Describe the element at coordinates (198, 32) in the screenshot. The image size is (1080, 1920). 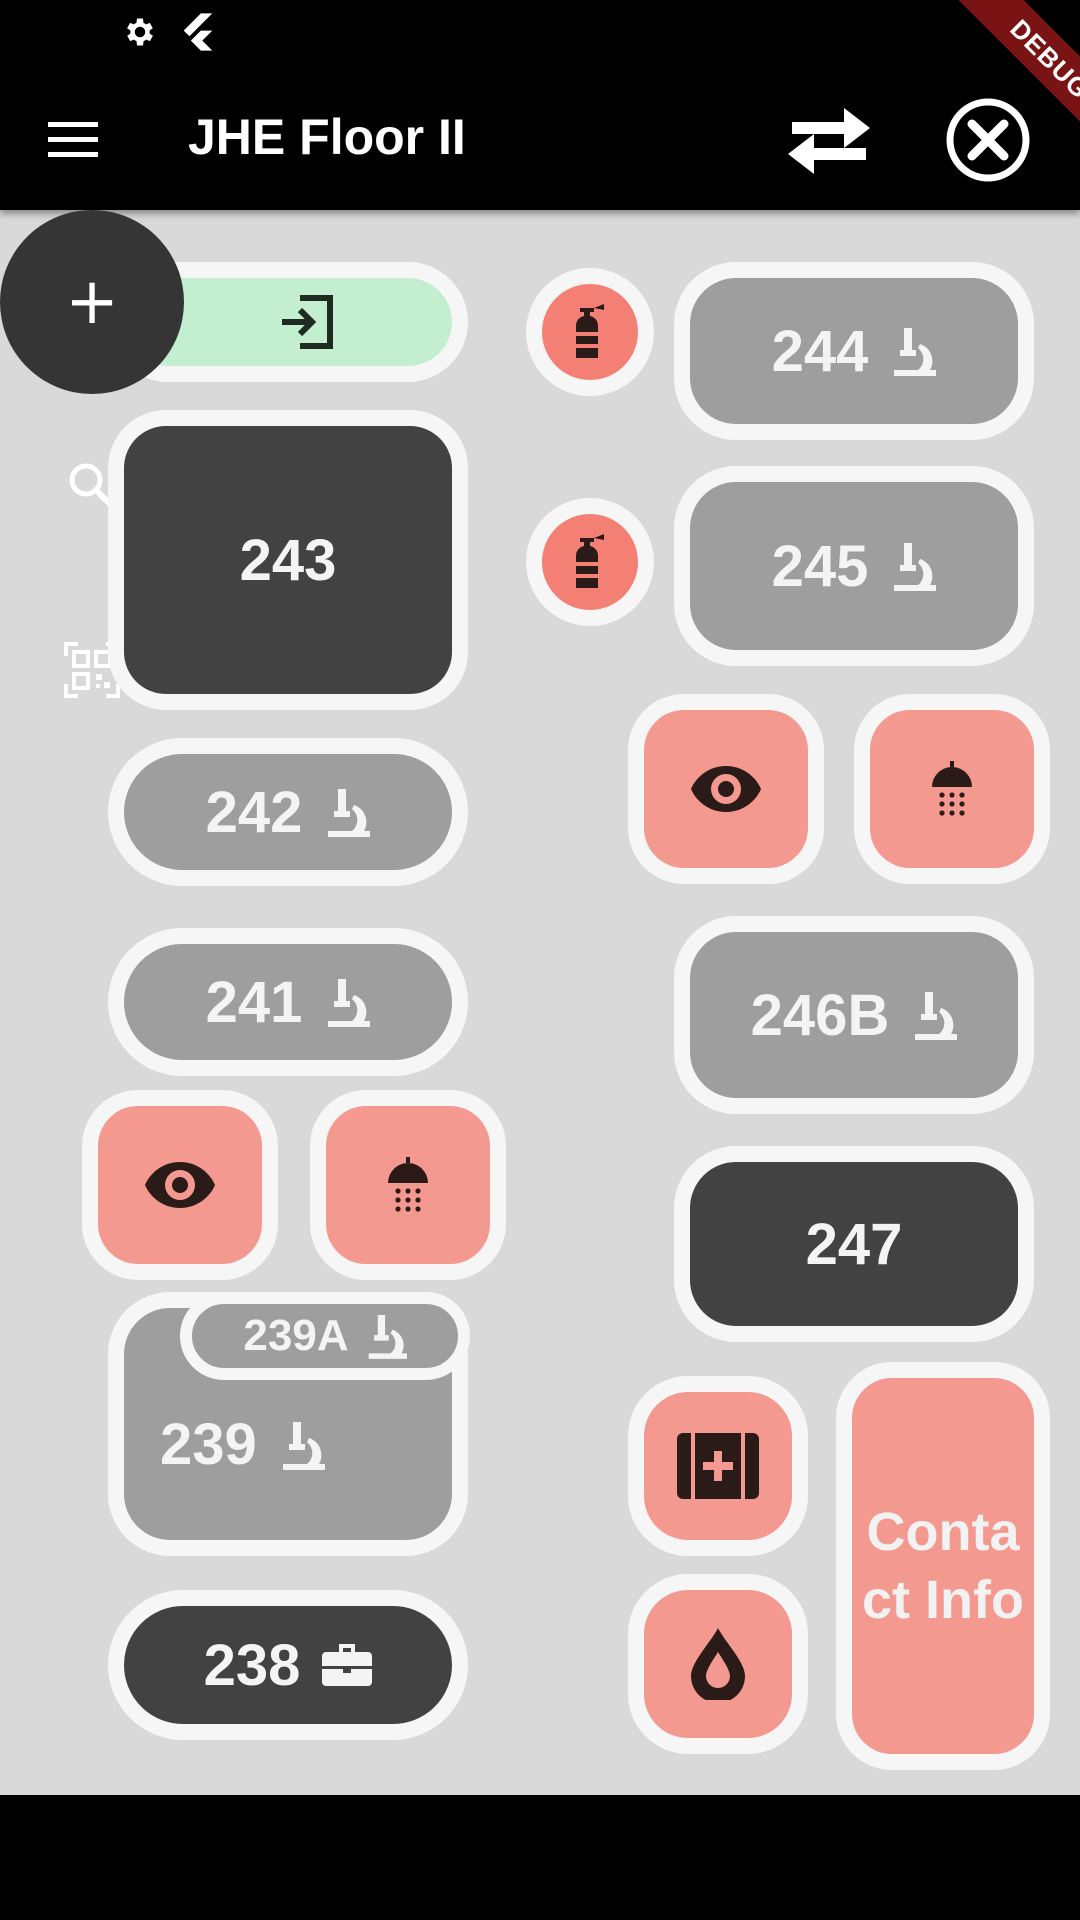
I see `flutter-logo-icon` at that location.